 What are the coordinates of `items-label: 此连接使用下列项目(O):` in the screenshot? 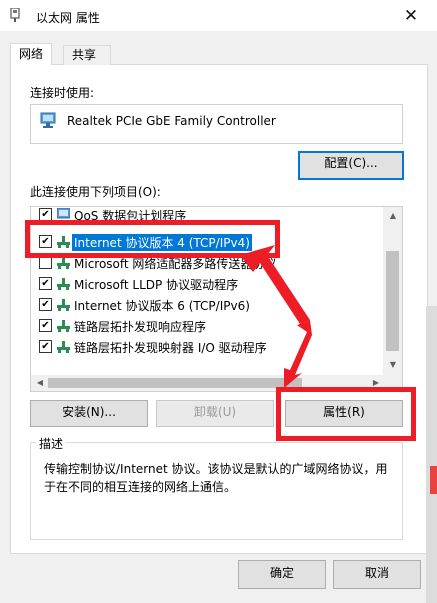 It's located at (95, 192).